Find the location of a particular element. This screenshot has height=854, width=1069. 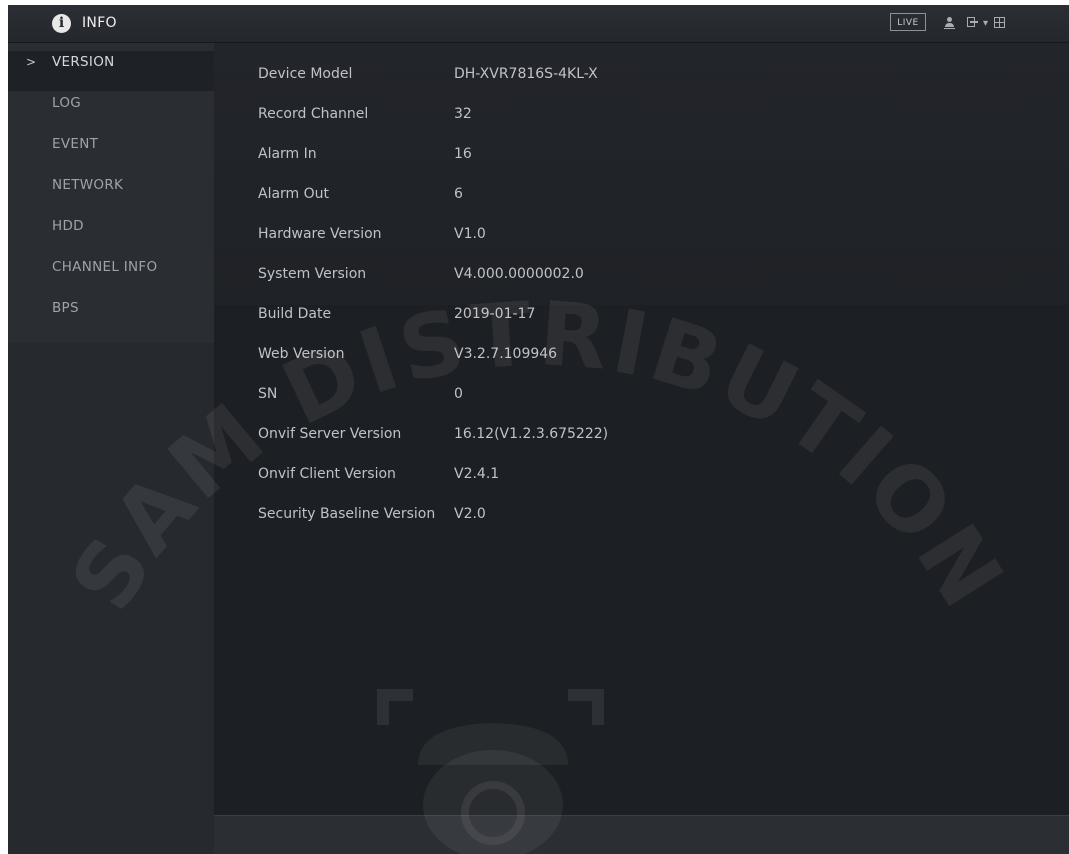

row-value: 2019-01-17 is located at coordinates (495, 314).